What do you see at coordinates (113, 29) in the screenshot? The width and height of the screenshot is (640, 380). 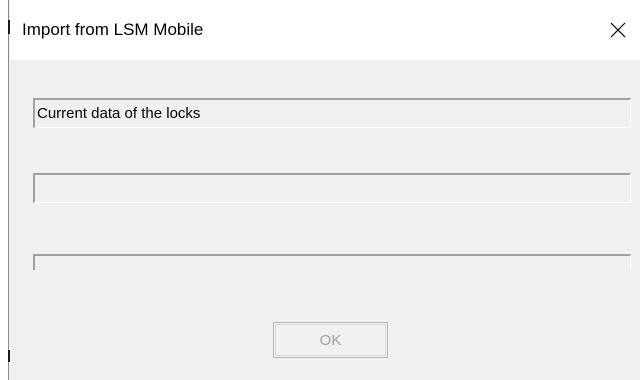 I see `window-title: Import from LSM Mobile` at bounding box center [113, 29].